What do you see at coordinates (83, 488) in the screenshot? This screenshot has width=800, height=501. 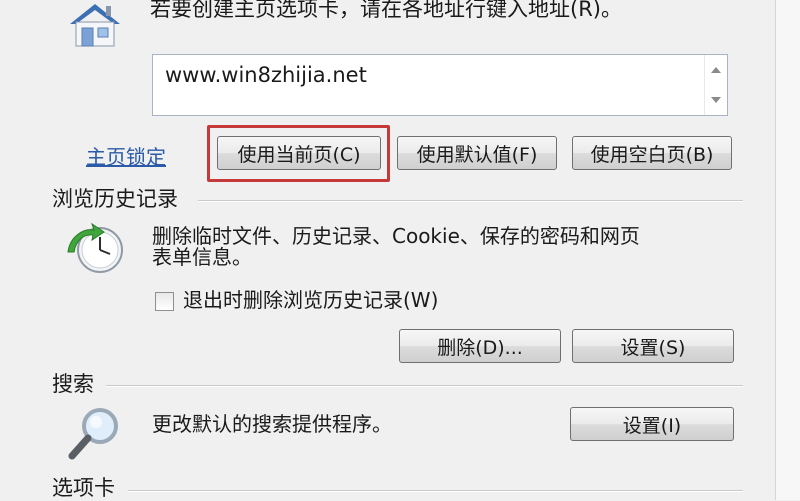 I see `tabs-section-title: 选项卡` at bounding box center [83, 488].